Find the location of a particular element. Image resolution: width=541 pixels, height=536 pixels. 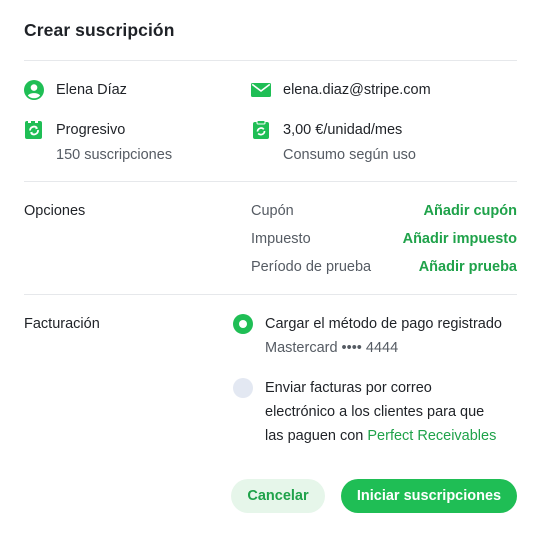

send-invoices-line-3: las paguen con Perfect Receivables is located at coordinates (380, 436).